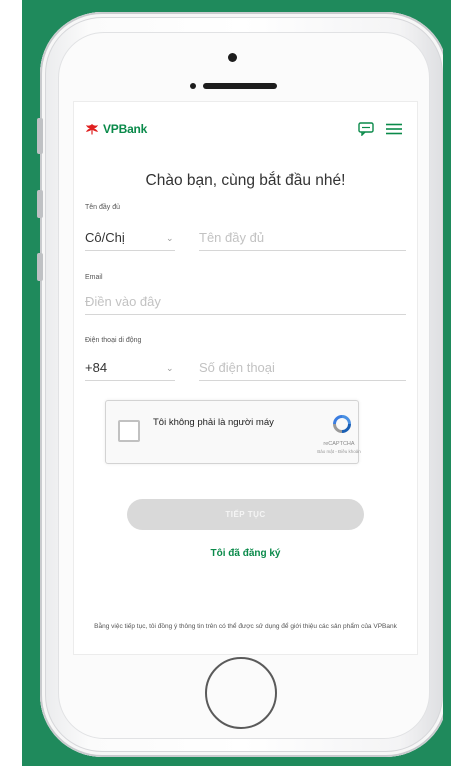  What do you see at coordinates (130, 250) in the screenshot?
I see `salutation-underline` at bounding box center [130, 250].